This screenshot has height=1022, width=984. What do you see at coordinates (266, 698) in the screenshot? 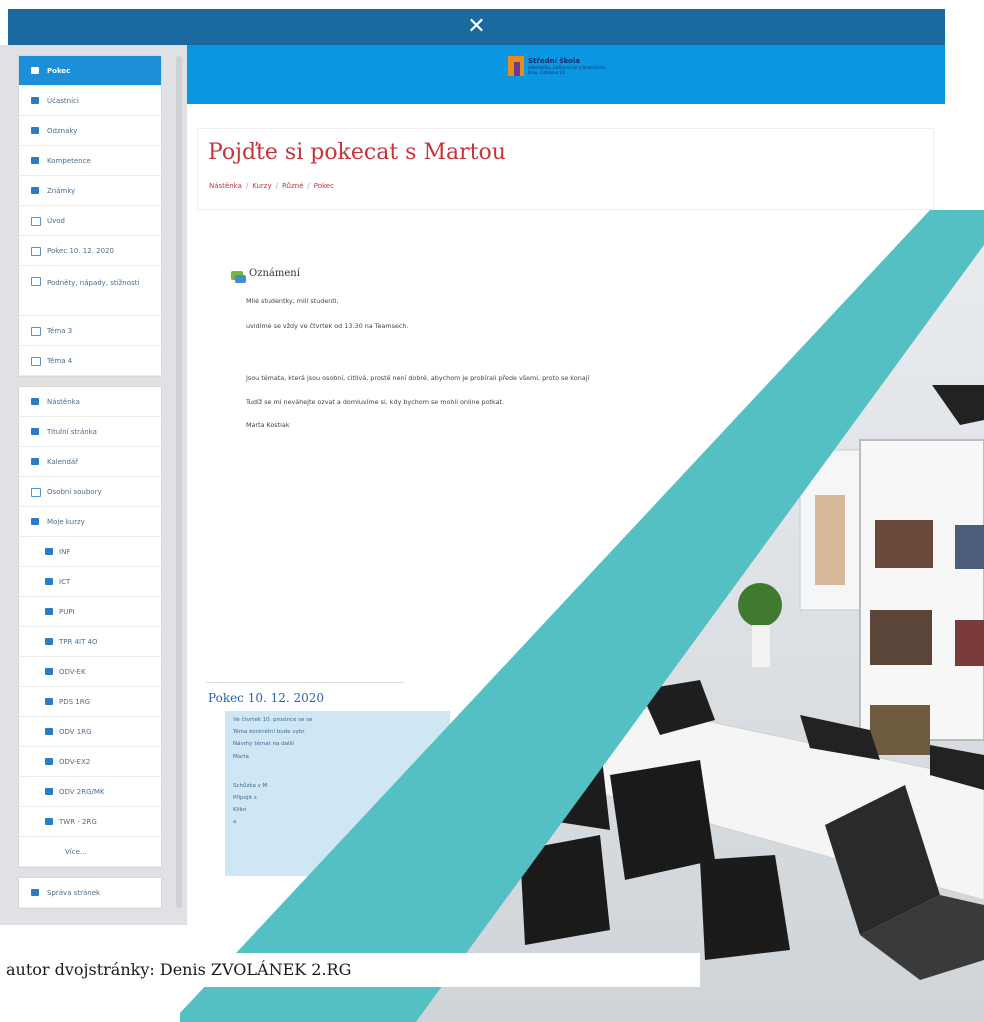
I see `section-title: Pokec 10. 12. 2020` at bounding box center [266, 698].